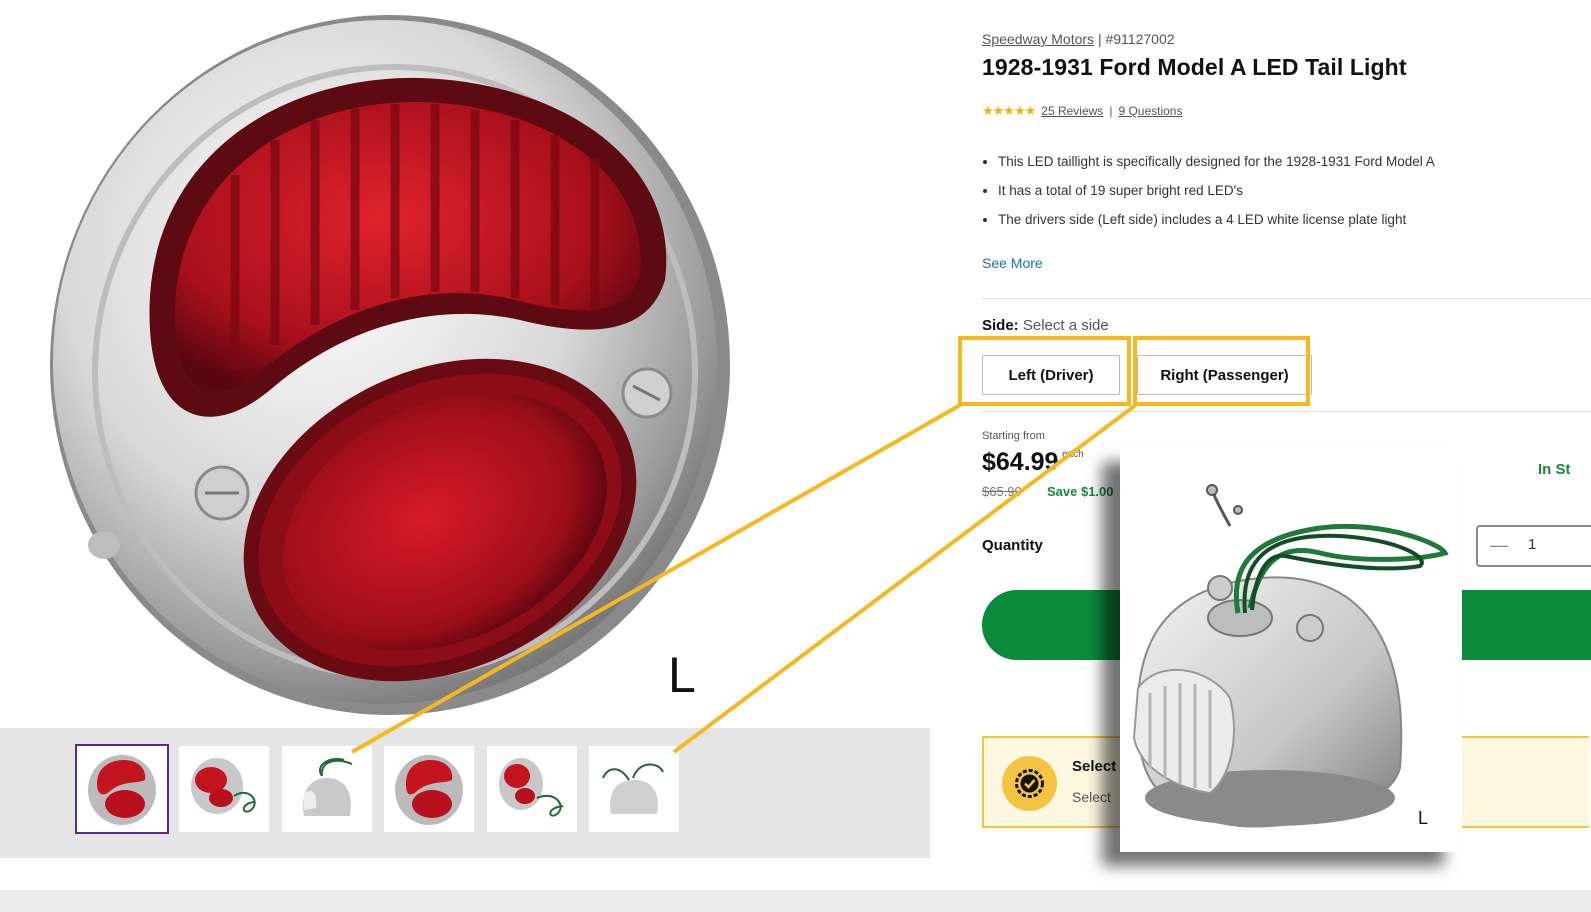 The height and width of the screenshot is (912, 1591). Describe the element at coordinates (1065, 325) in the screenshot. I see `side-placeholder: Select a side` at that location.